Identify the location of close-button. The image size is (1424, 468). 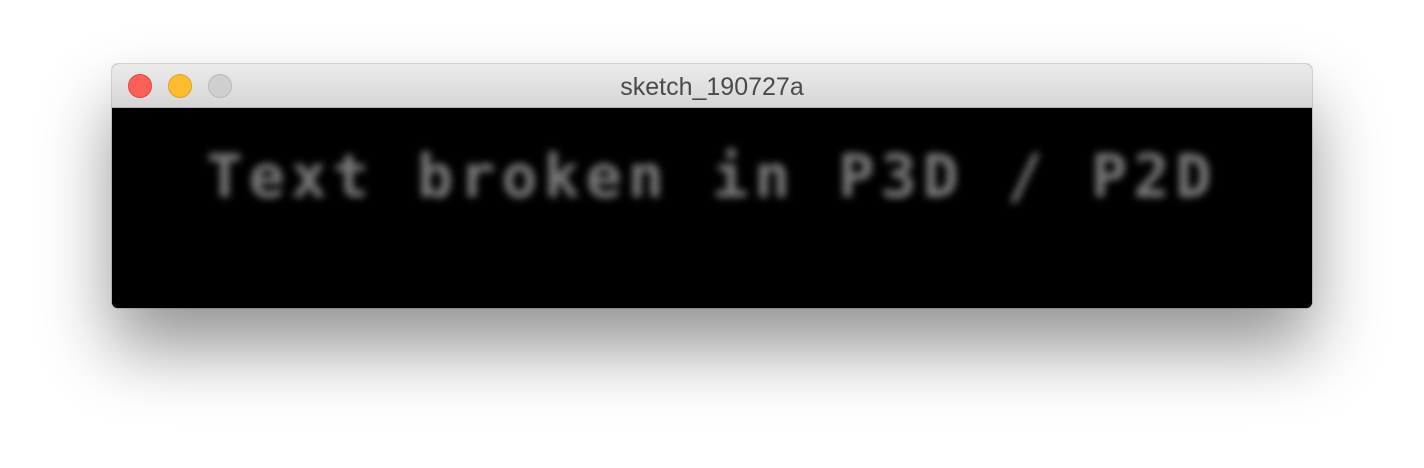
(140, 86).